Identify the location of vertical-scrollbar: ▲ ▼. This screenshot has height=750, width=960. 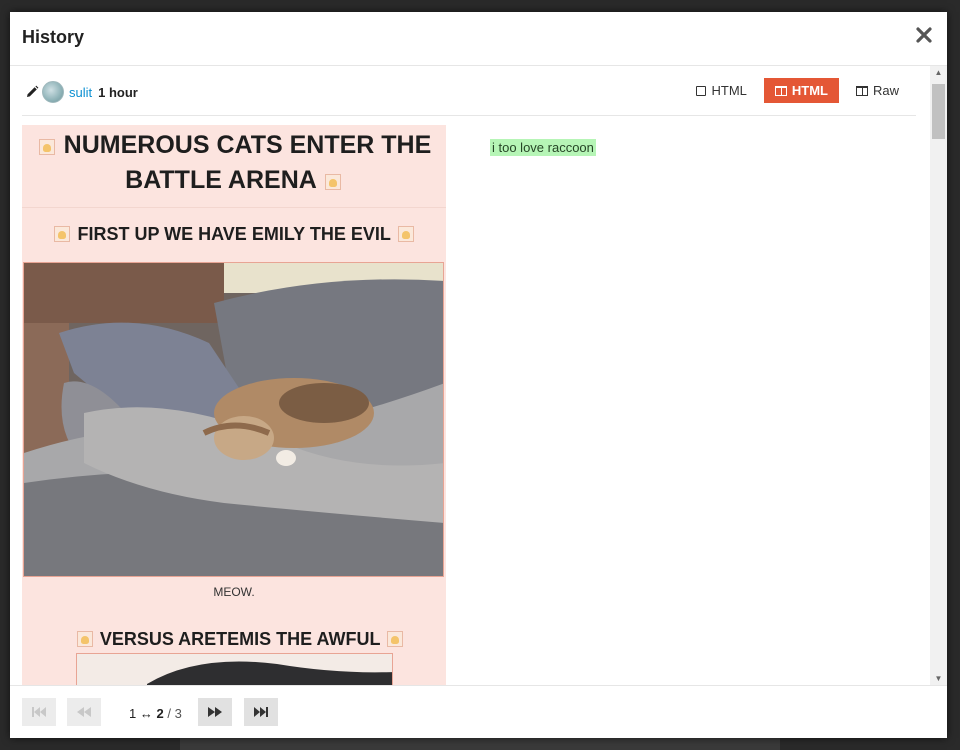
(938, 376).